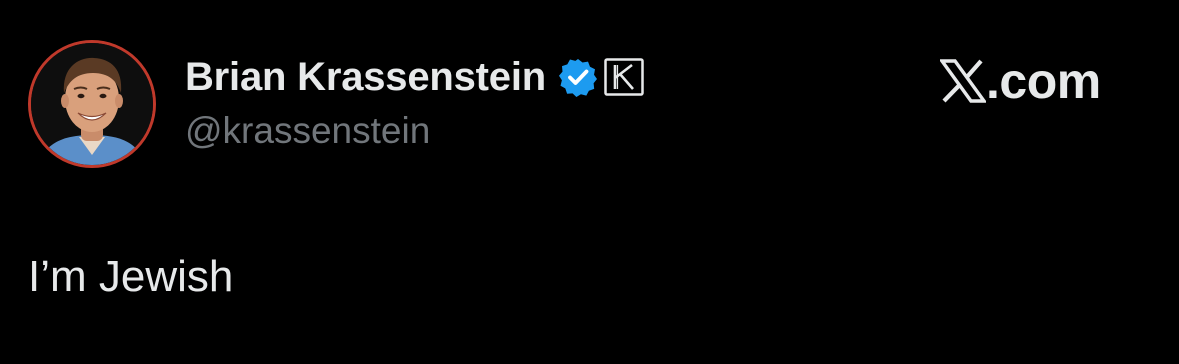 The image size is (1179, 364). What do you see at coordinates (131, 276) in the screenshot?
I see `tweet-text: I’m Jewish` at bounding box center [131, 276].